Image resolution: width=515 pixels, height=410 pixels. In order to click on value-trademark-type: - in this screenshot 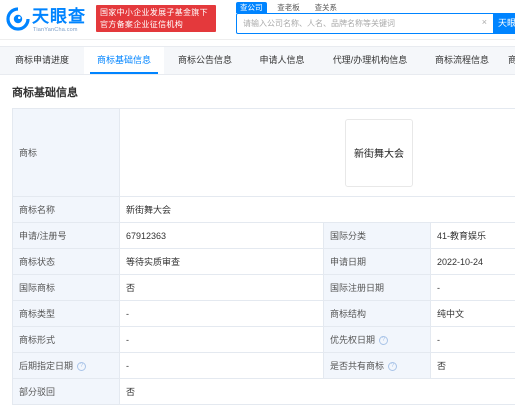, I will do `click(221, 313)`.